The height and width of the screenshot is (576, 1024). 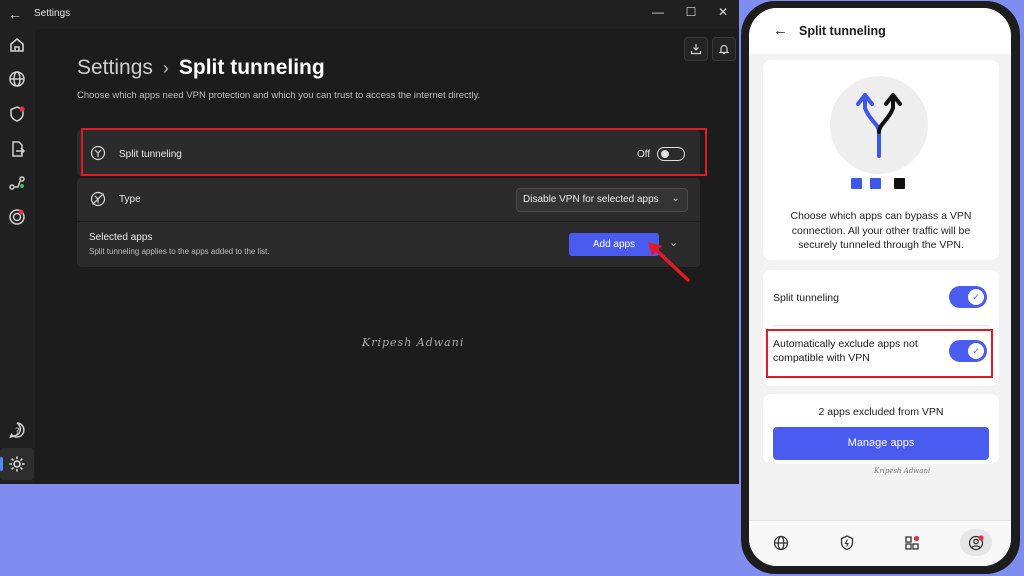 What do you see at coordinates (52, 13) in the screenshot?
I see `window-title: Settings` at bounding box center [52, 13].